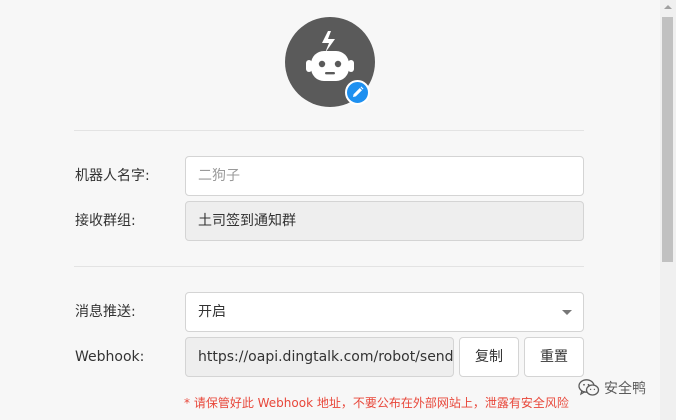 The width and height of the screenshot is (676, 420). Describe the element at coordinates (112, 176) in the screenshot. I see `robot-name-label: 机器人名字:` at that location.